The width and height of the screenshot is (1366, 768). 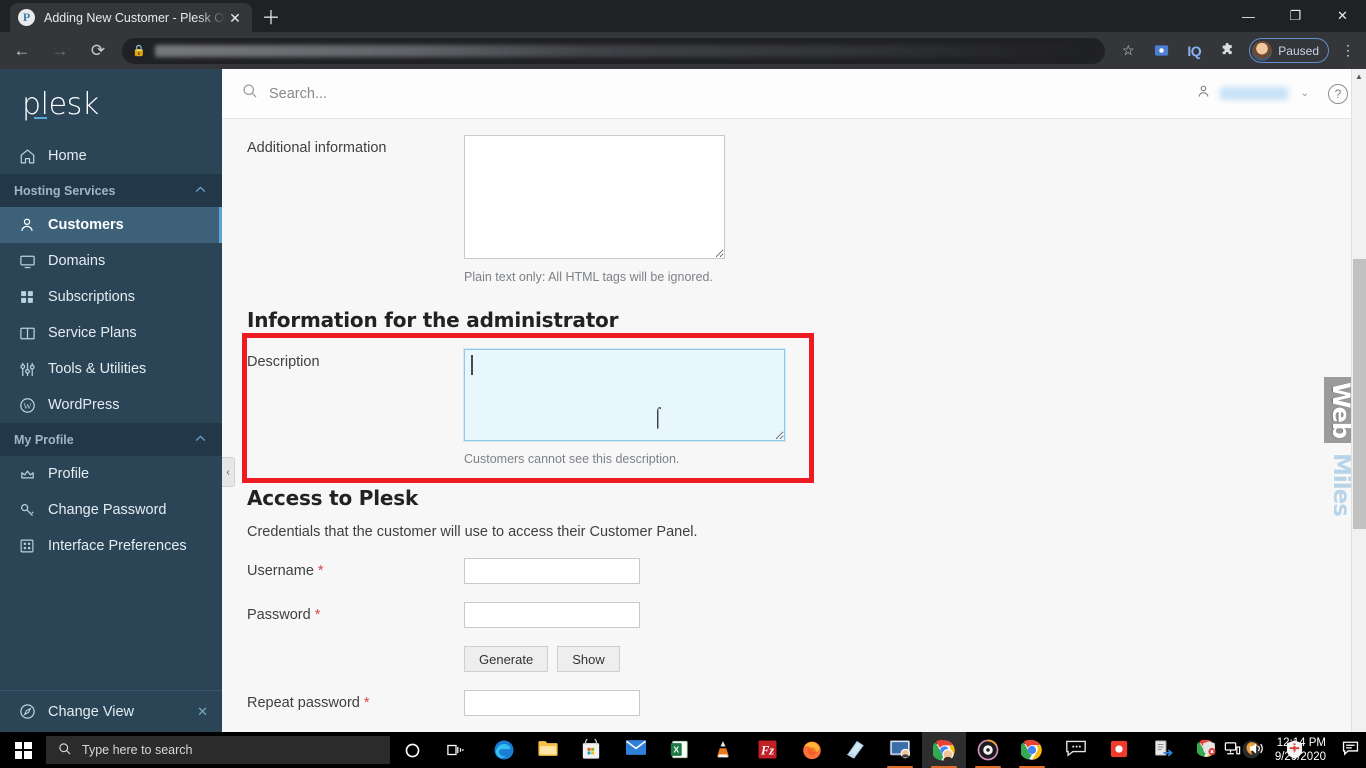 What do you see at coordinates (856, 750) in the screenshot?
I see `taskbar-app-sticky-notes` at bounding box center [856, 750].